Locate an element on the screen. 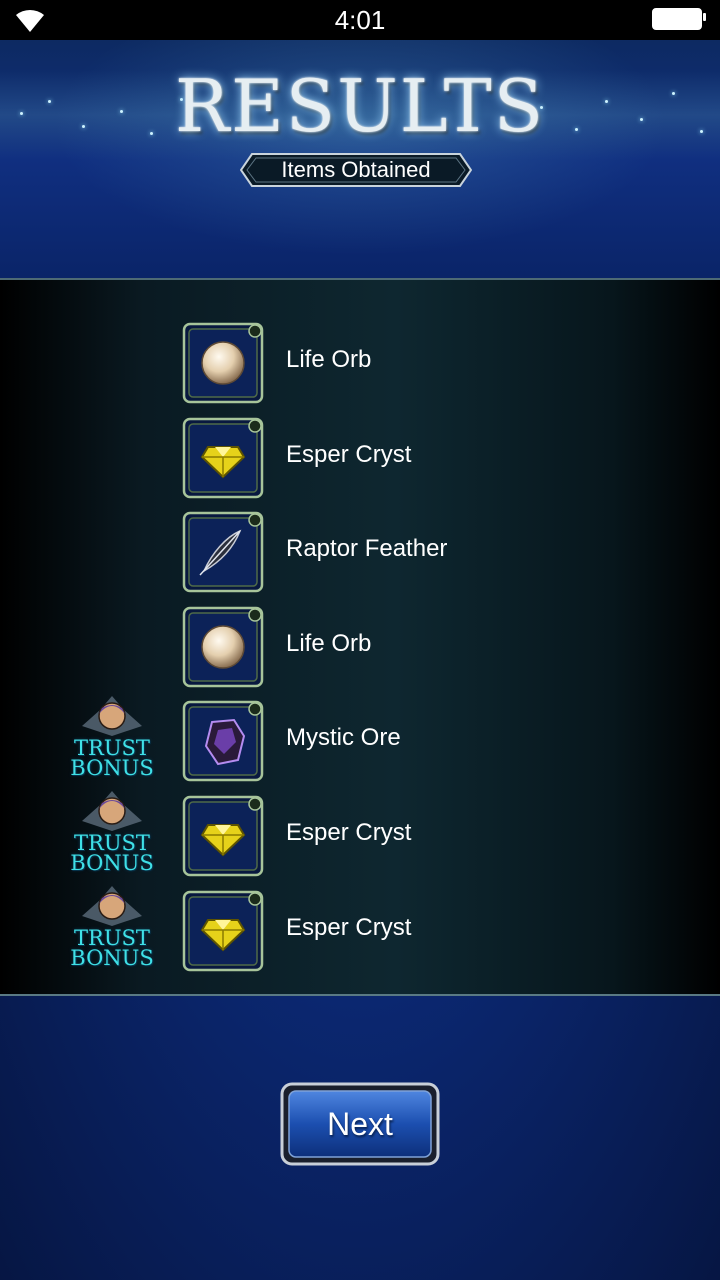 The height and width of the screenshot is (1280, 720). next-button: Next is located at coordinates (360, 1124).